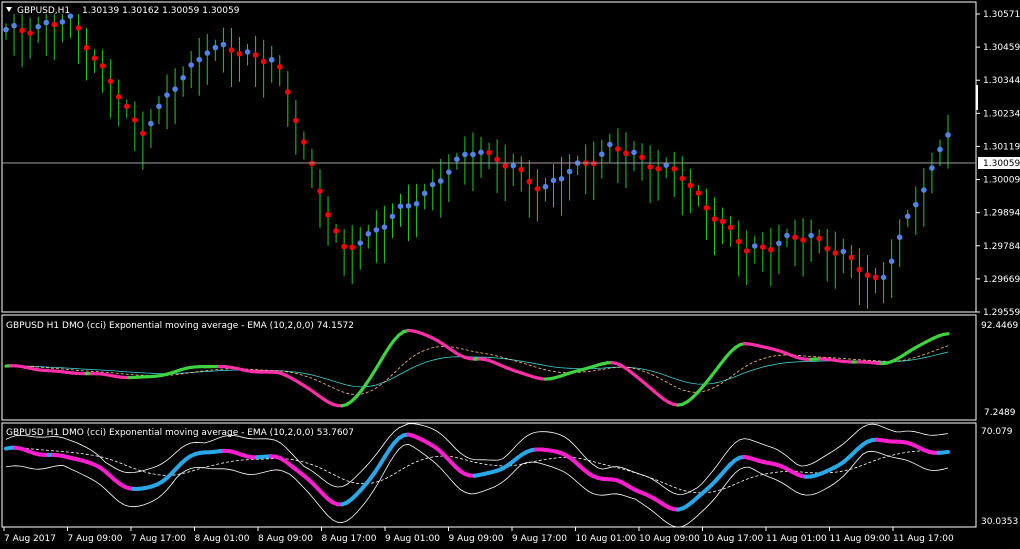  I want to click on price-tick-label: 1.30571, so click(1001, 15).